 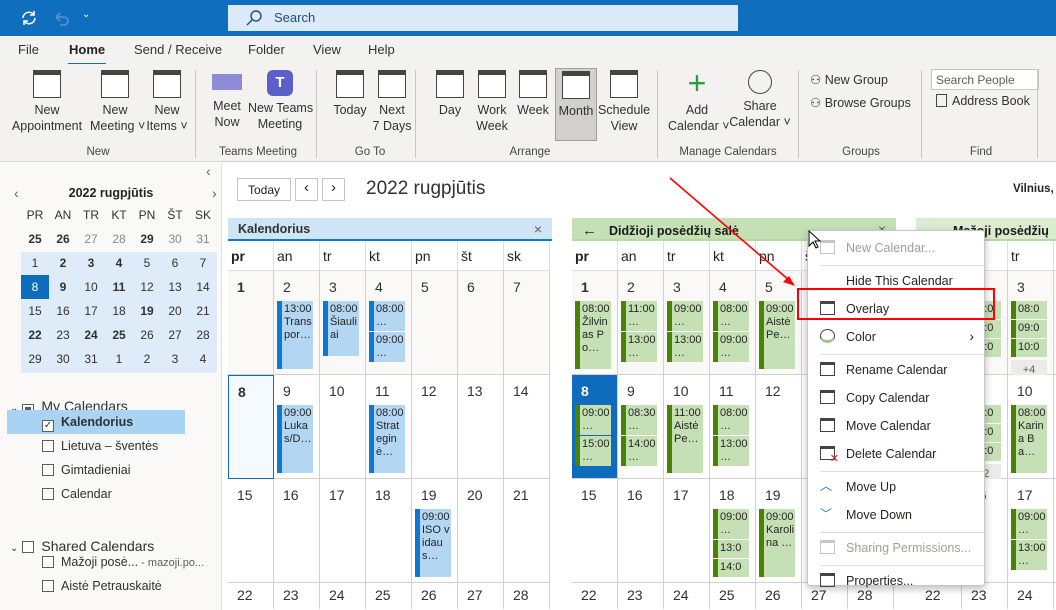 I want to click on mini-calendar-day: 13, so click(x=175, y=287).